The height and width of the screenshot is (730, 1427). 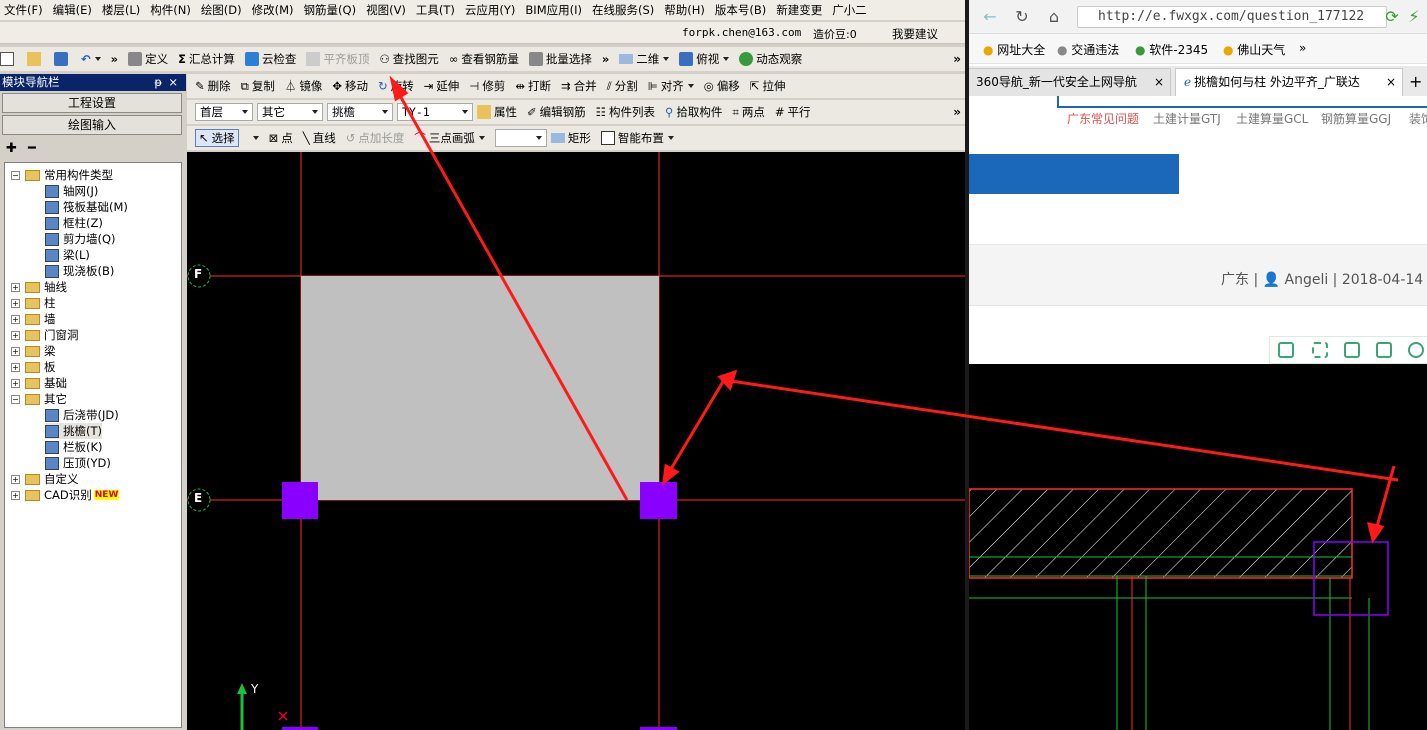 I want to click on back-icon: ←, so click(x=990, y=17).